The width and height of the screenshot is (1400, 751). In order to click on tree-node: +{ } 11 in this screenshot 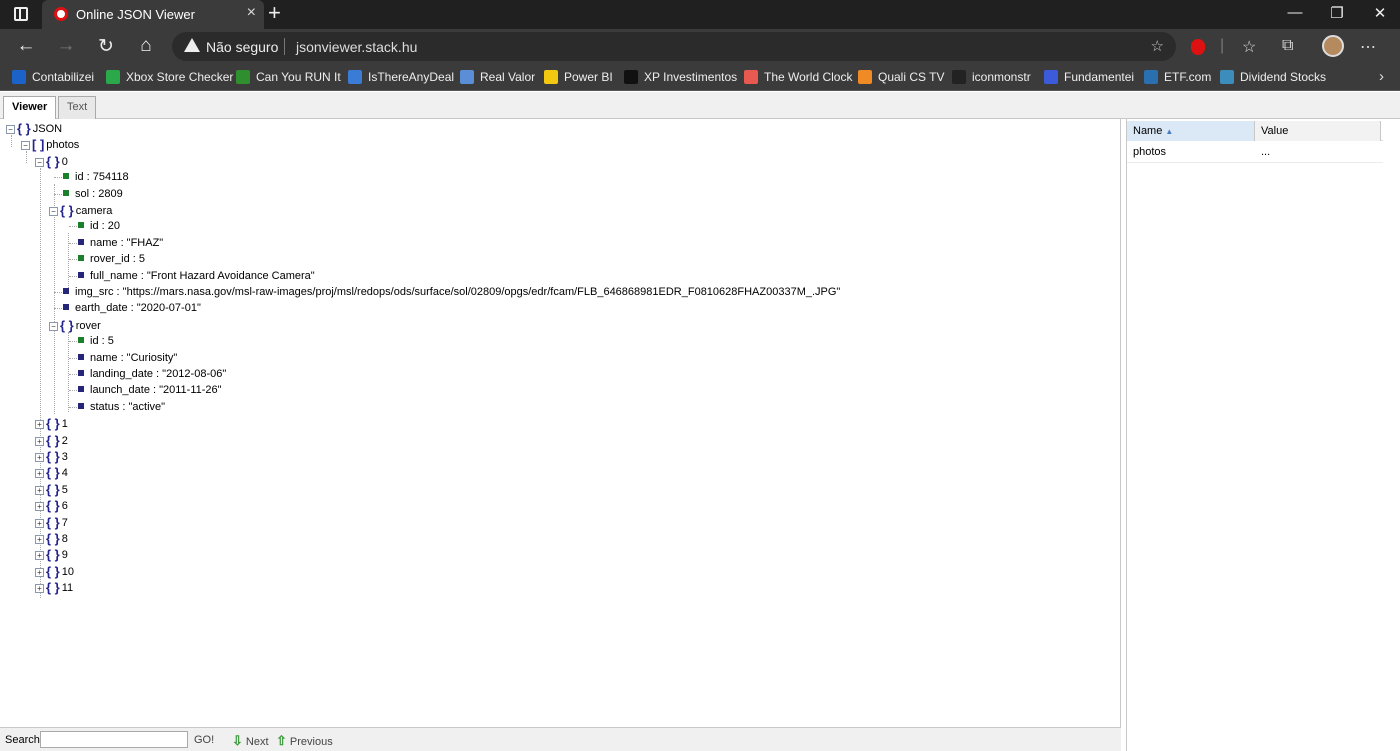, I will do `click(54, 588)`.